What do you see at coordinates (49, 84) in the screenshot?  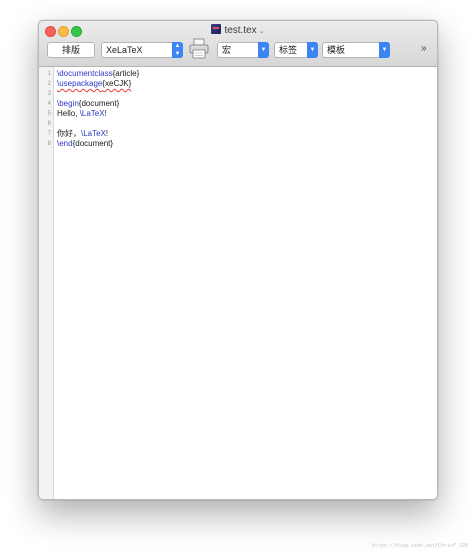 I see `line-number: 2` at bounding box center [49, 84].